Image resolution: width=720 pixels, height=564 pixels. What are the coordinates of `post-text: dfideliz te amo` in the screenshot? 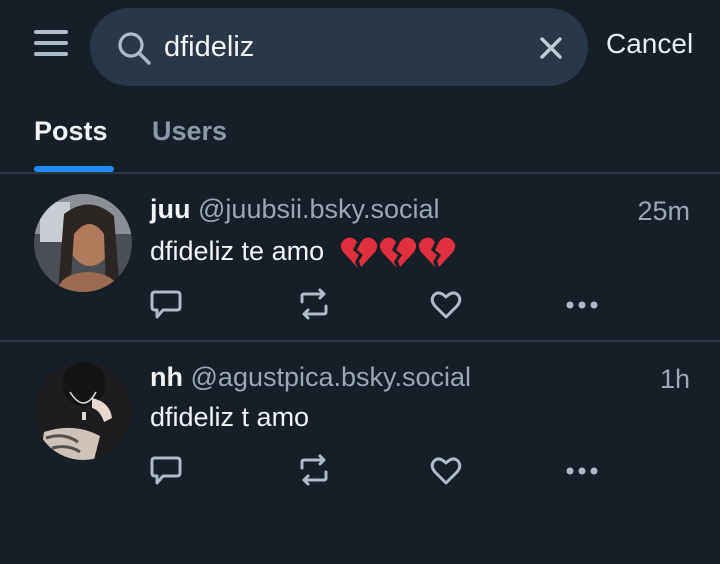 It's located at (303, 253).